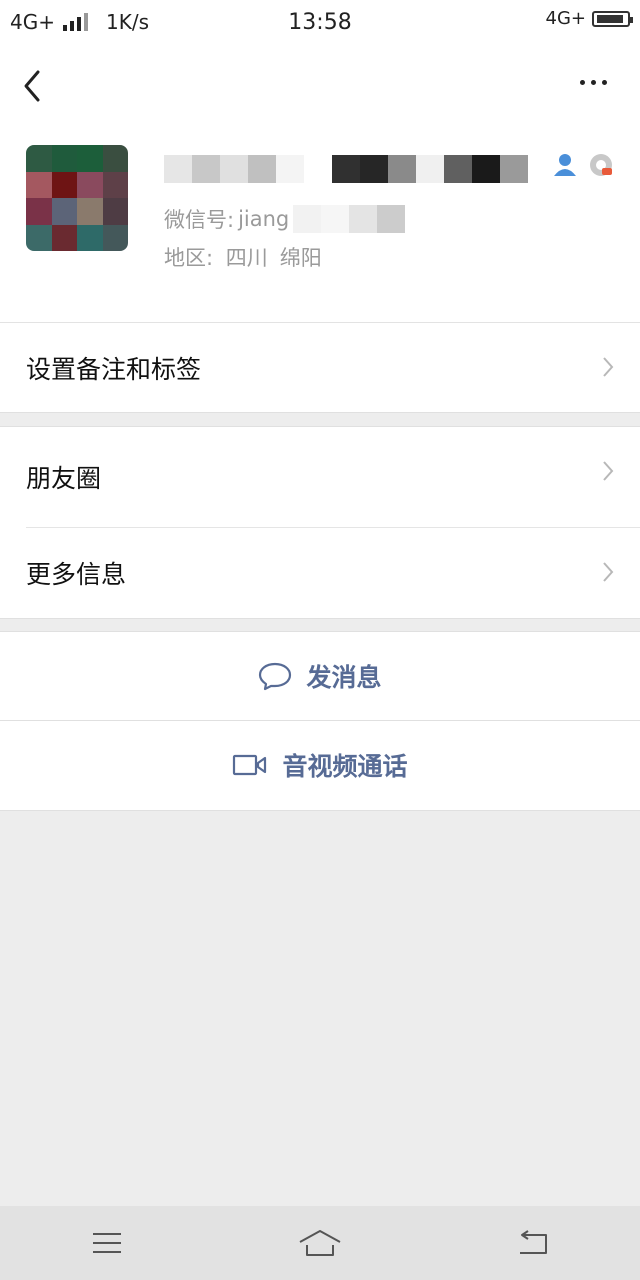 This screenshot has height=1280, width=640. What do you see at coordinates (582, 82) in the screenshot?
I see `more-dots-icon` at bounding box center [582, 82].